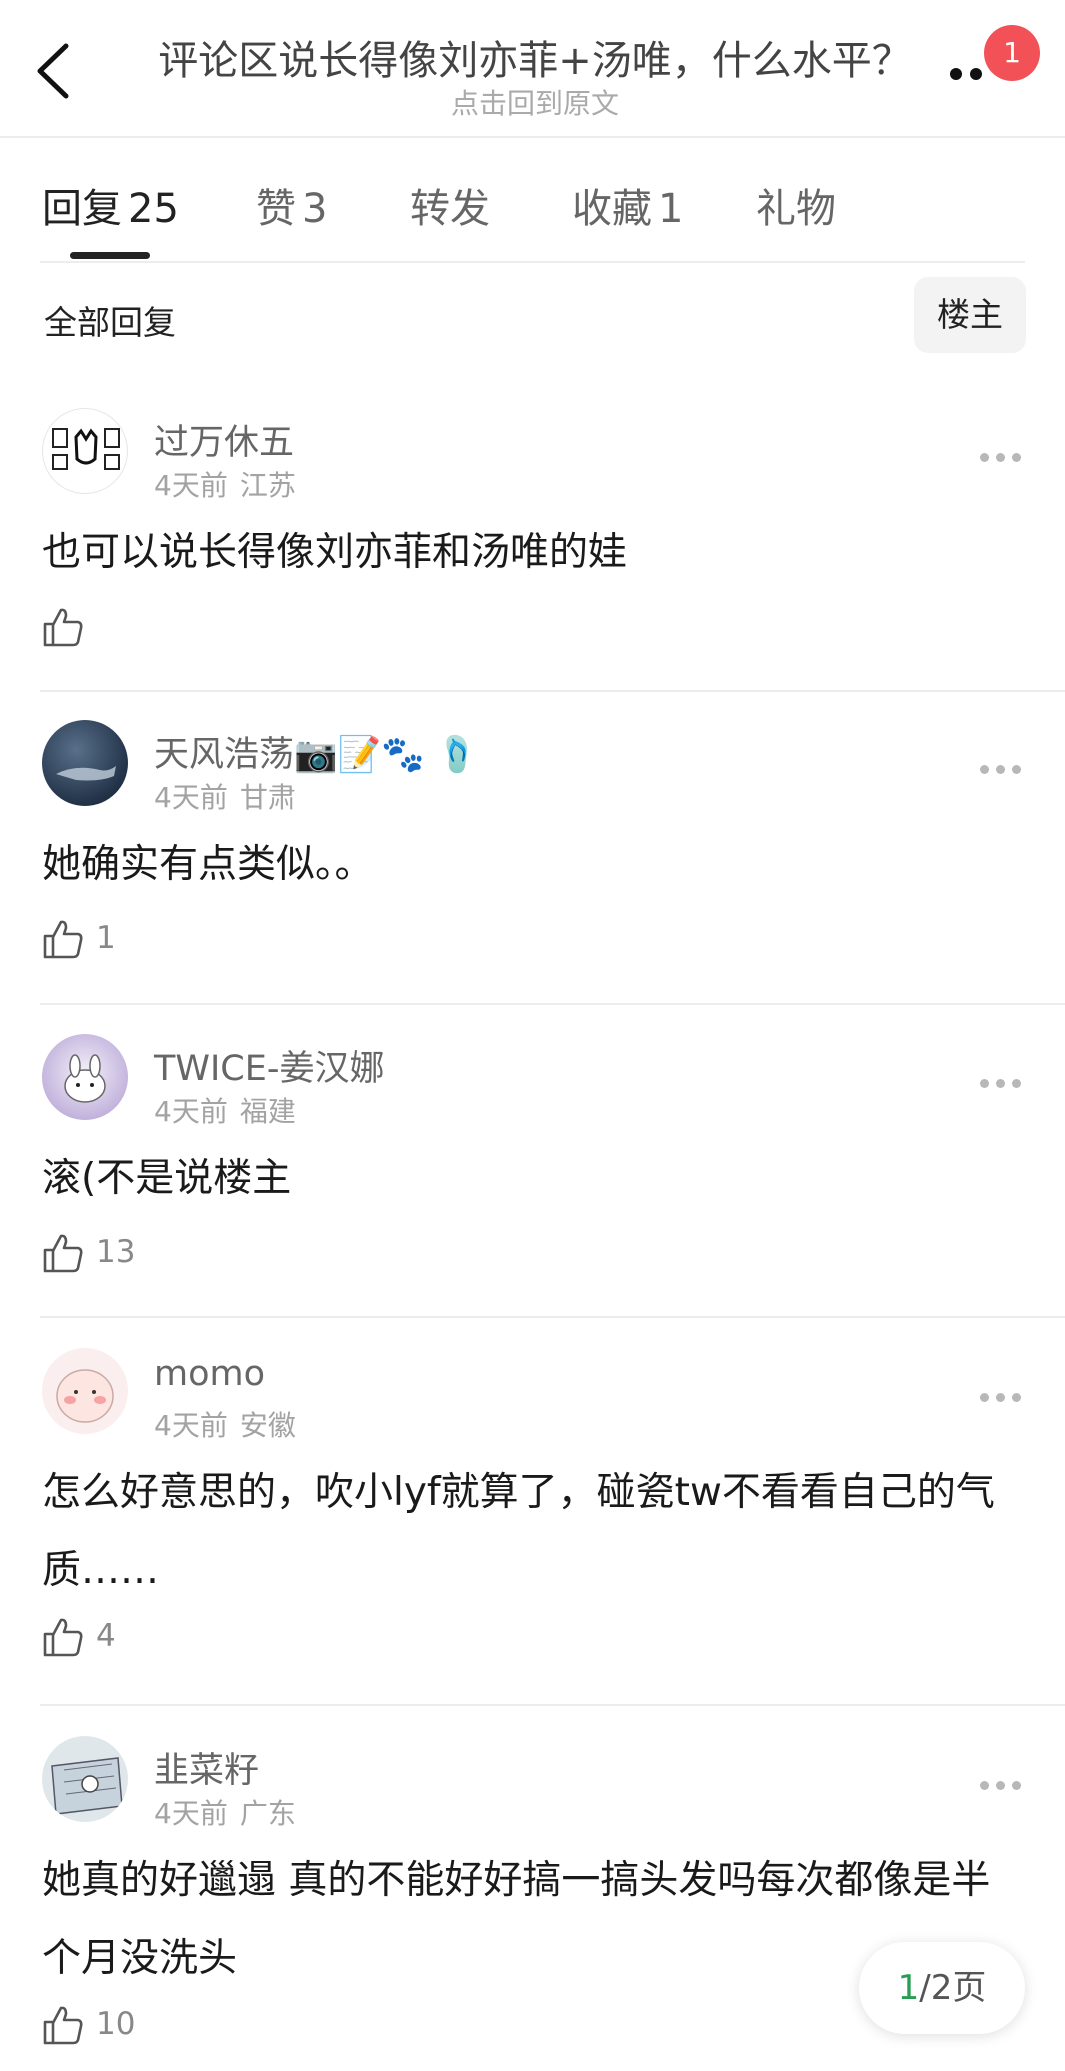 This screenshot has height=2071, width=1065. Describe the element at coordinates (953, 1988) in the screenshot. I see `total-pages: /2页` at that location.